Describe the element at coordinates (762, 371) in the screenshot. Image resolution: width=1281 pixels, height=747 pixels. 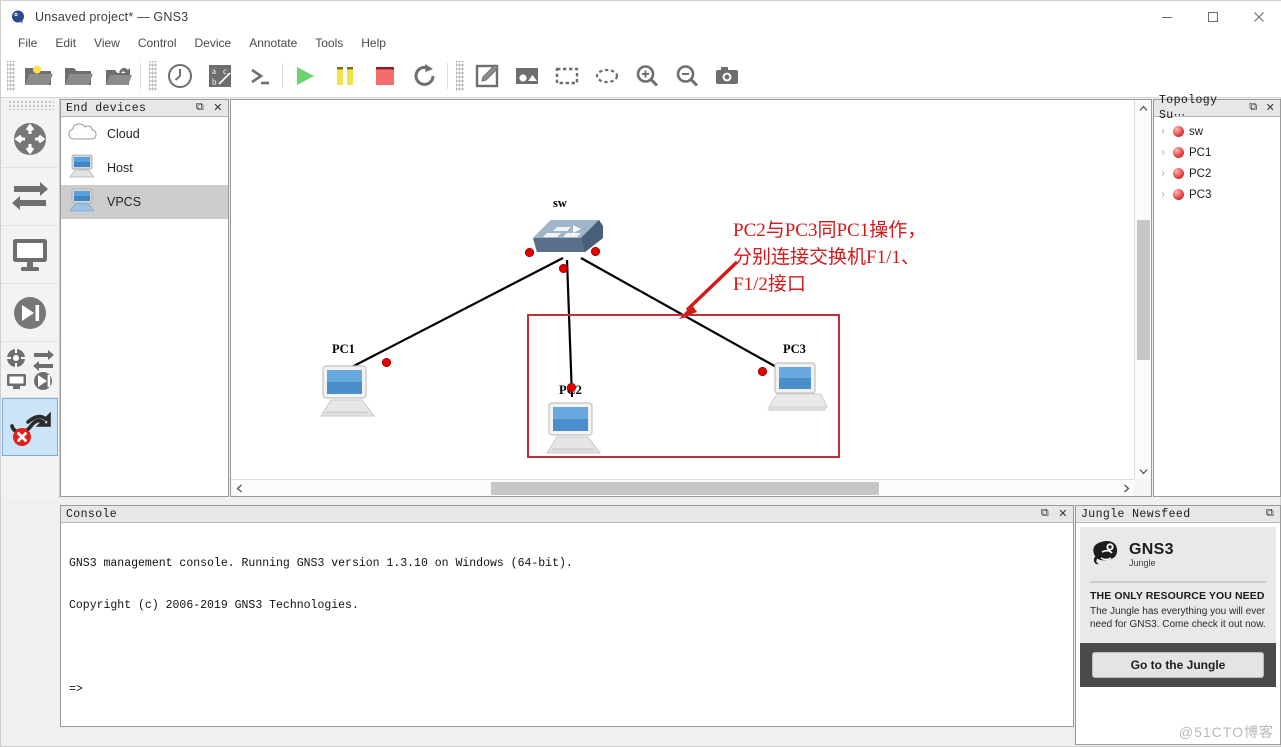
I see `link-dot-sw-pc3-b` at that location.